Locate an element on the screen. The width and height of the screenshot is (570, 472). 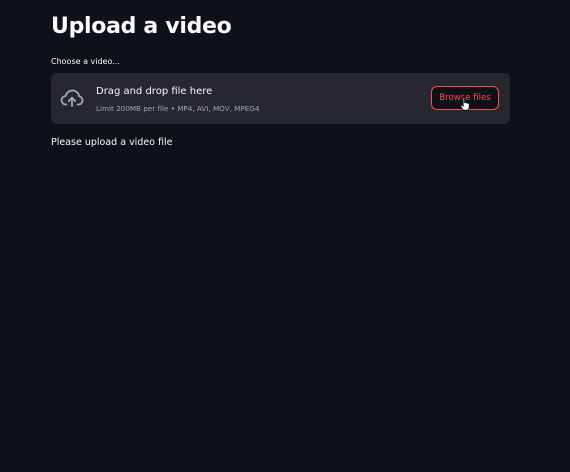
upload-status-message: Please upload a video file is located at coordinates (112, 142).